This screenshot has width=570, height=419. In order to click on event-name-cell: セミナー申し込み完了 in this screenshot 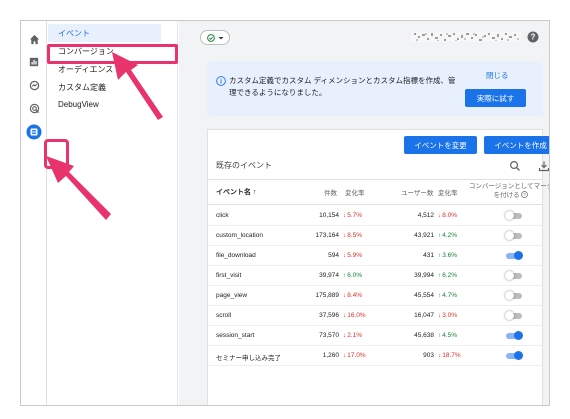, I will do `click(248, 357)`.